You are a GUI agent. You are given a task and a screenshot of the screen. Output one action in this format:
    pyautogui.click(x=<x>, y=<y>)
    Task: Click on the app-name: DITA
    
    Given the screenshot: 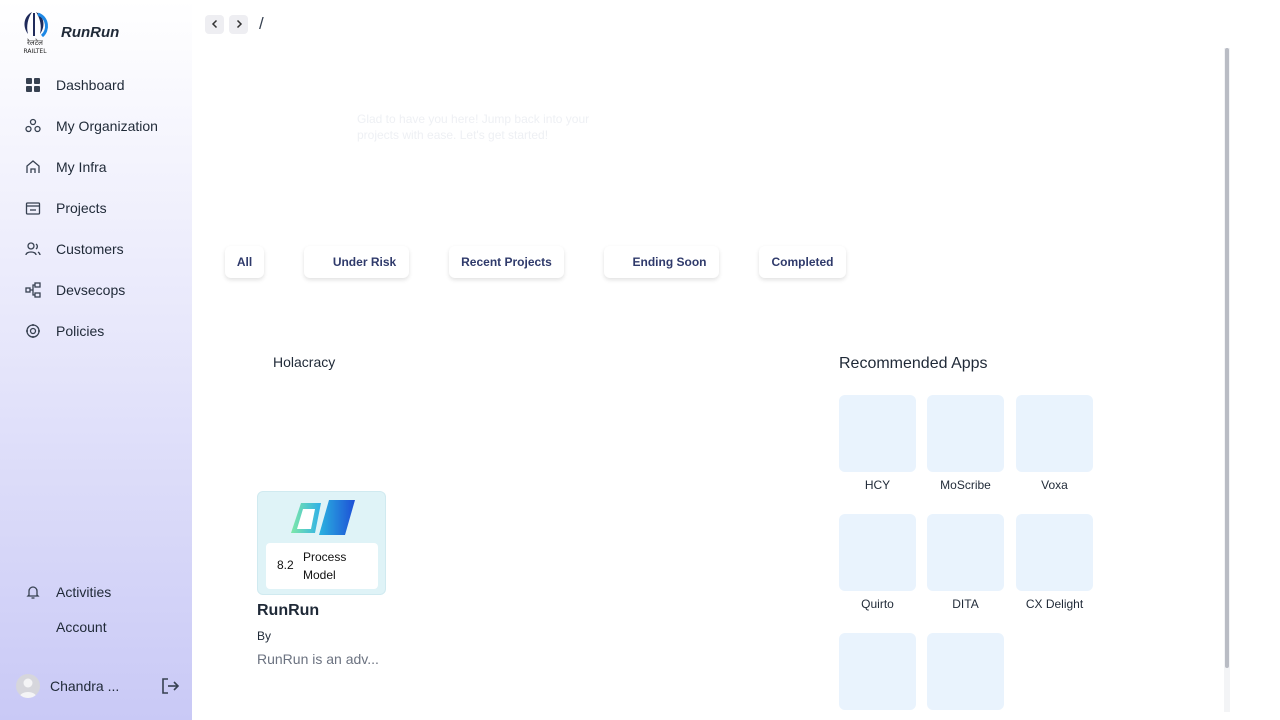 What is the action you would take?
    pyautogui.click(x=965, y=604)
    